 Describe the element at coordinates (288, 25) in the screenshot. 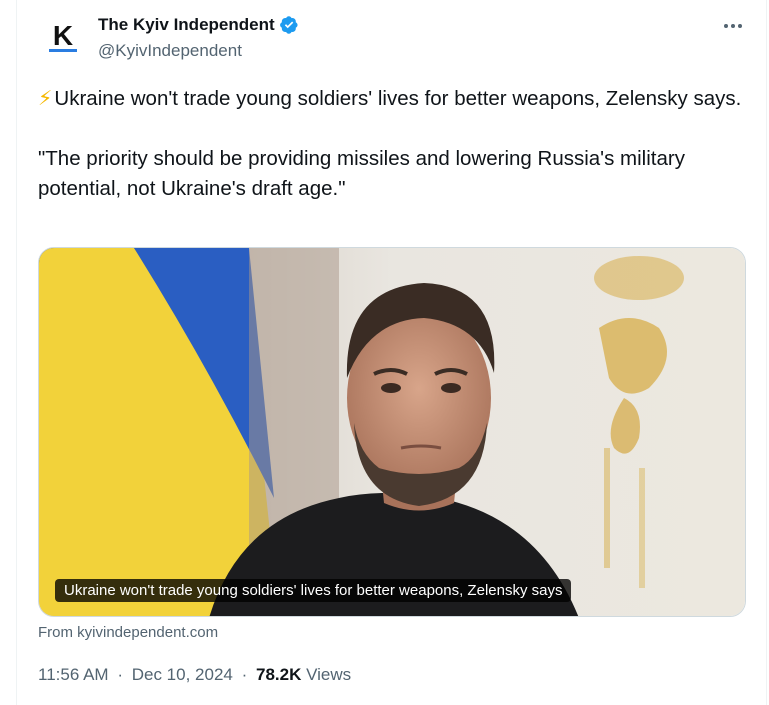

I see `verified-badge-icon` at that location.